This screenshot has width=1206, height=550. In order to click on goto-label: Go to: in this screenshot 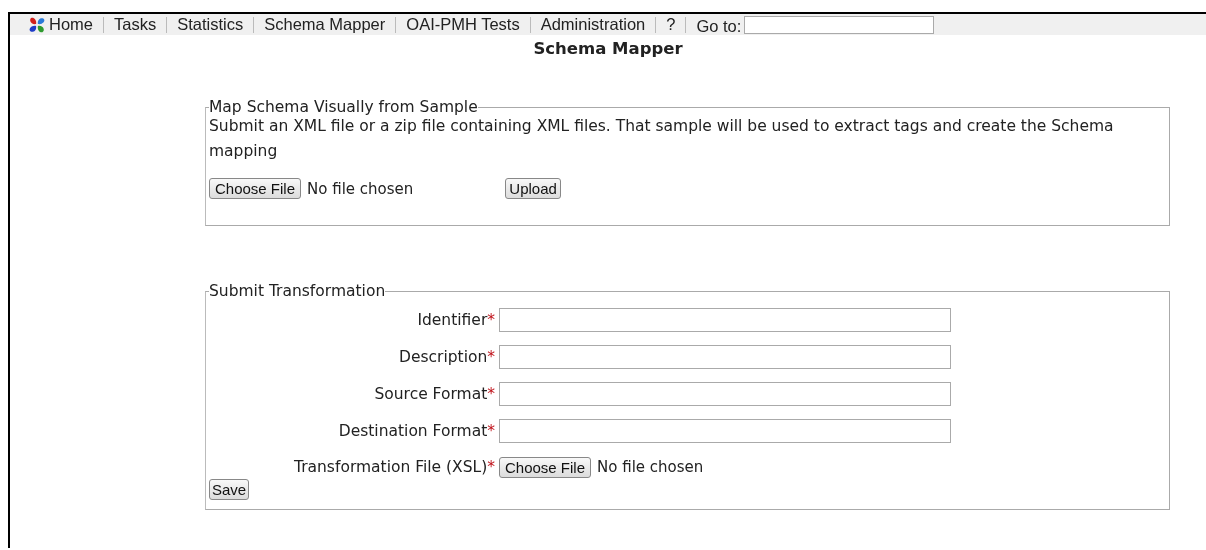, I will do `click(719, 26)`.